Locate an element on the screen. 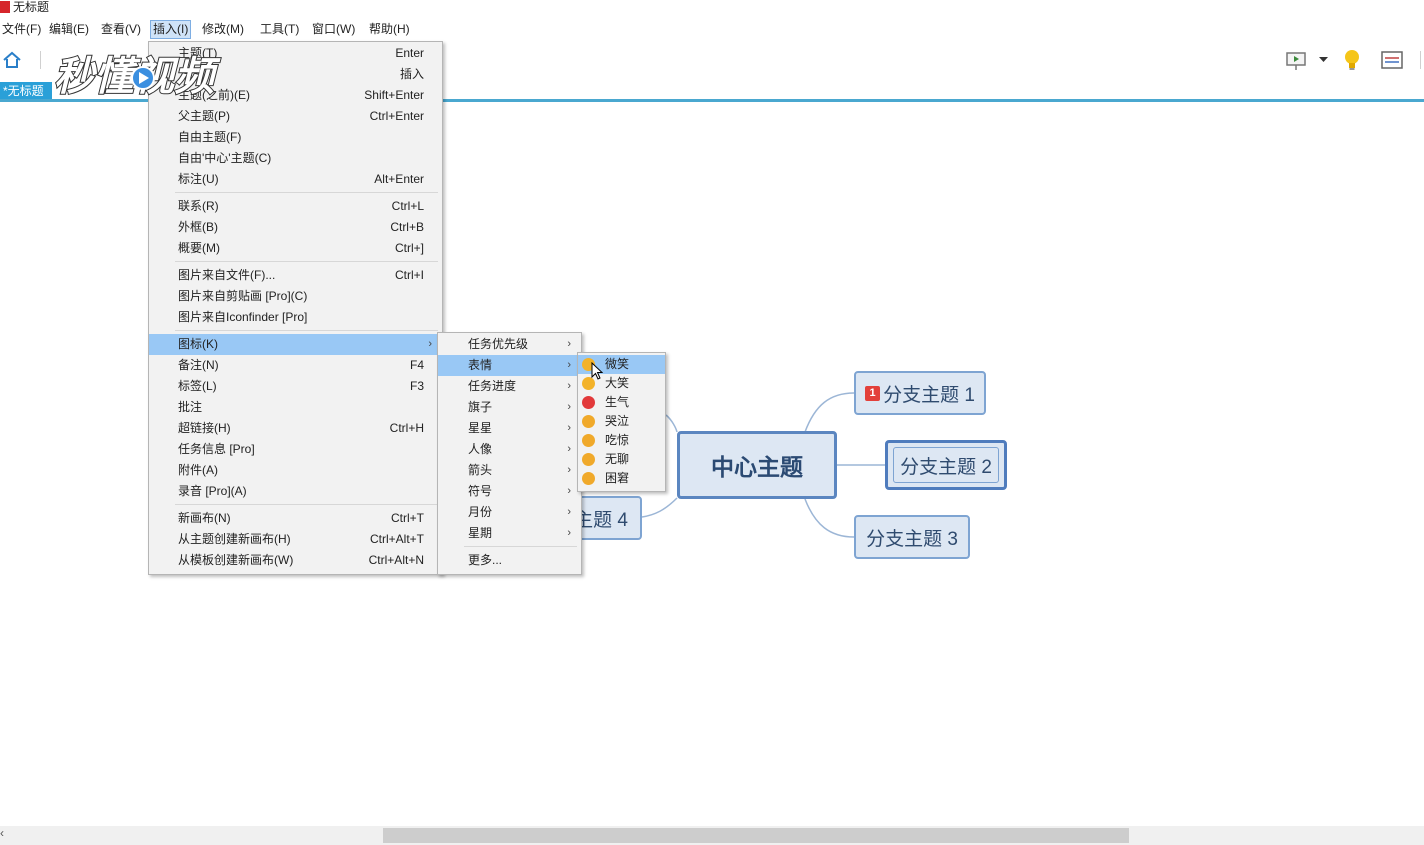 This screenshot has width=1424, height=845. emotion-item-angry: 生气 is located at coordinates (621, 402).